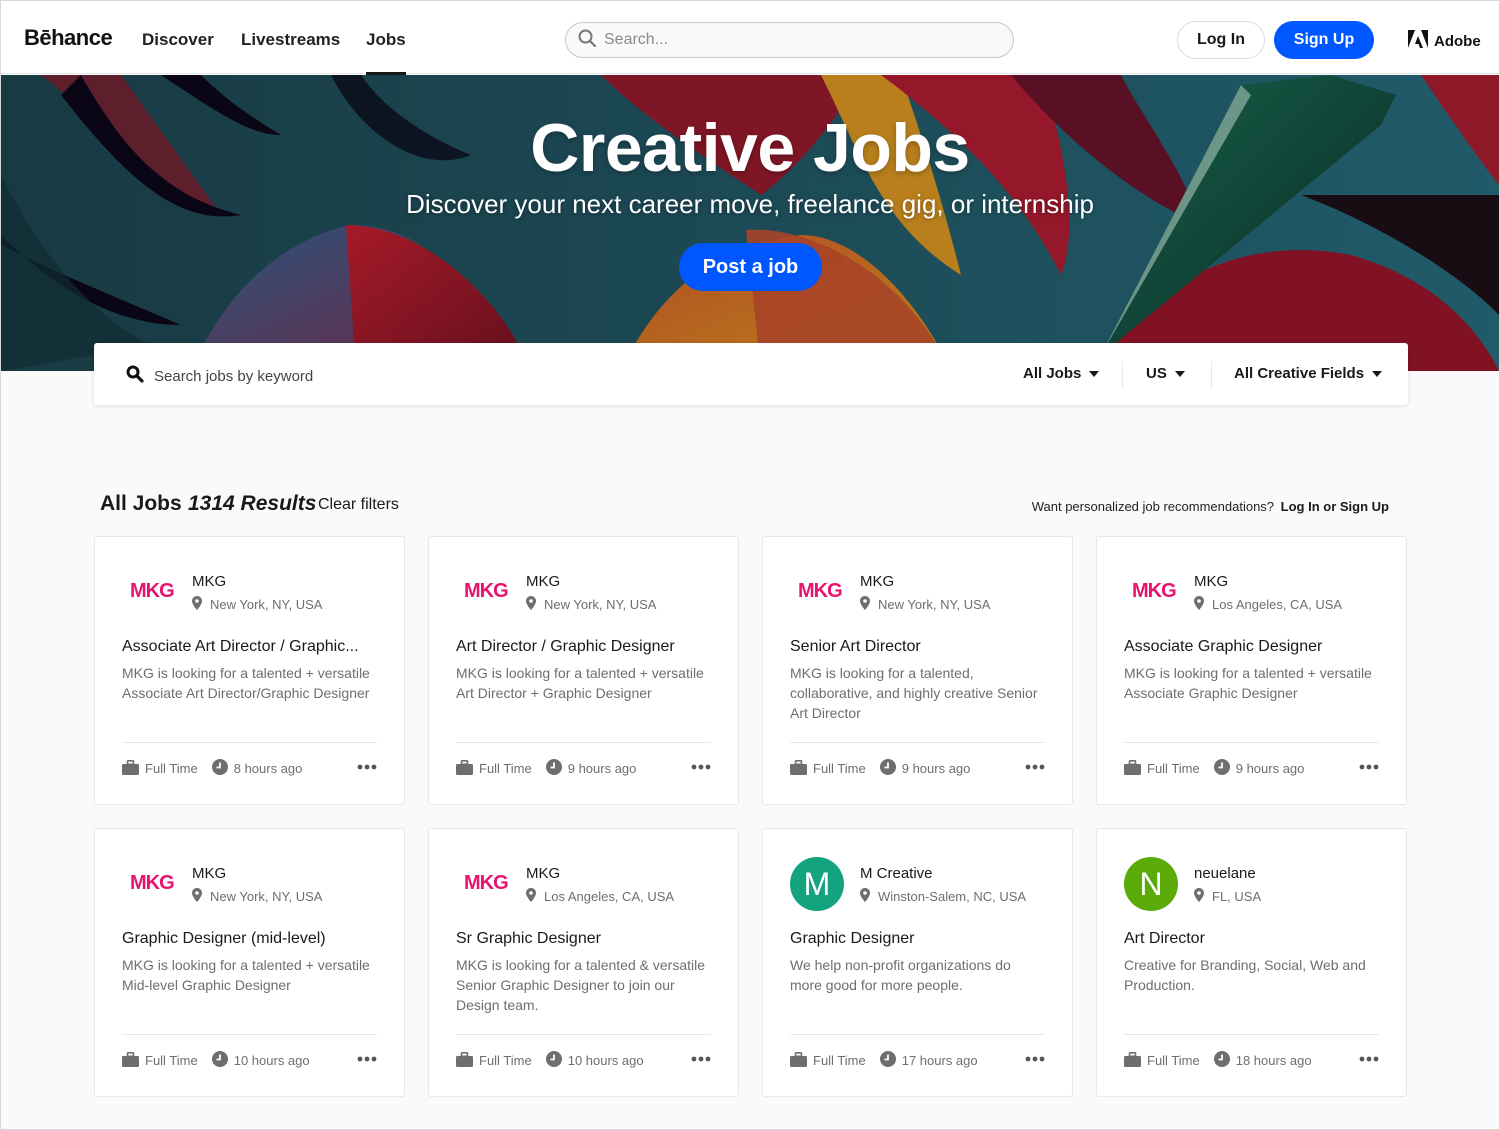 The height and width of the screenshot is (1130, 1500). Describe the element at coordinates (358, 505) in the screenshot. I see `clear-filters-link: Clear filters` at that location.